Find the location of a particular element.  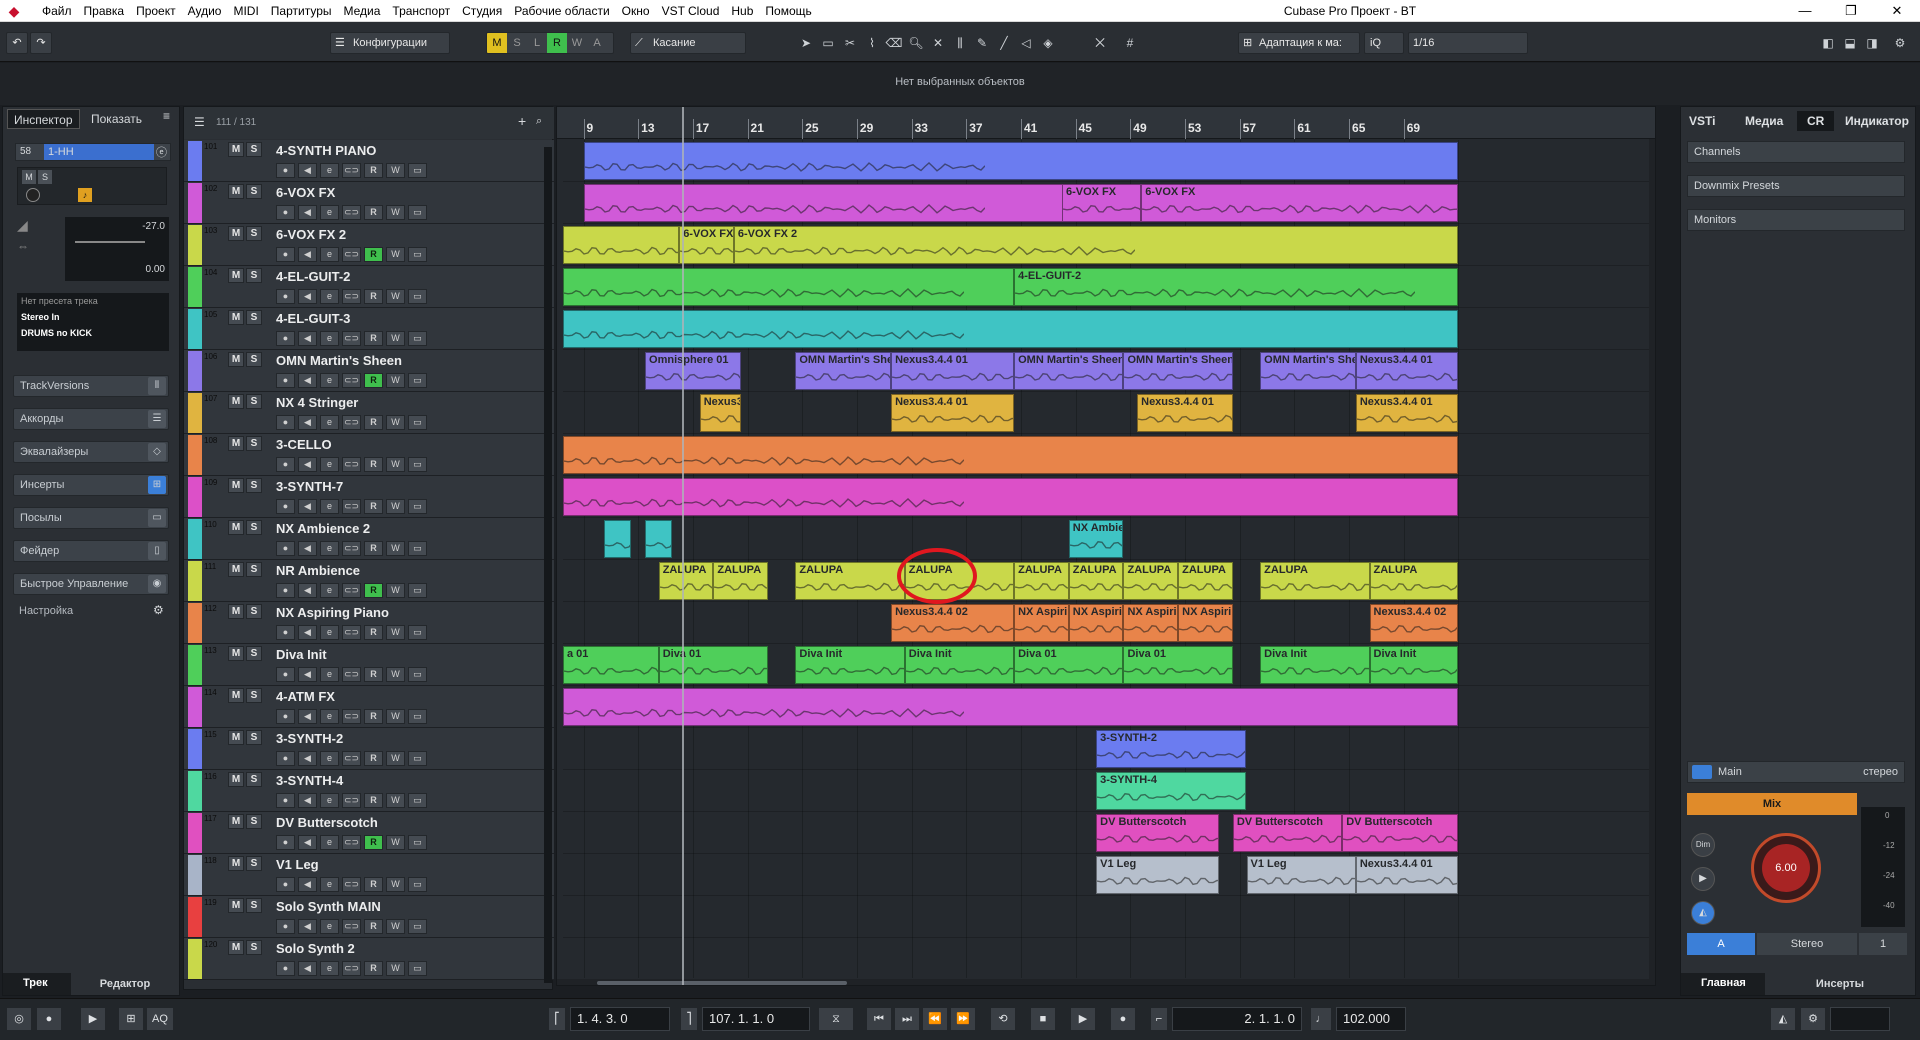

glue-tool-icon: ⌇ is located at coordinates (872, 43).